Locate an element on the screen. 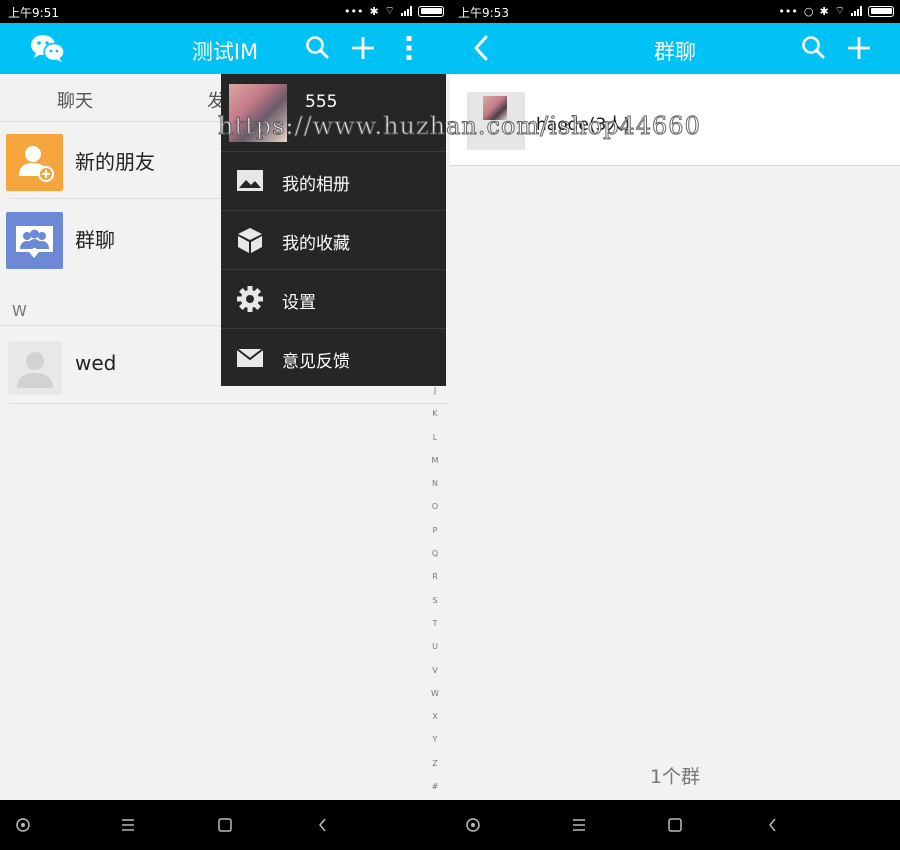 The height and width of the screenshot is (850, 900). menu-item-favorites: 我的收藏 is located at coordinates (333, 240).